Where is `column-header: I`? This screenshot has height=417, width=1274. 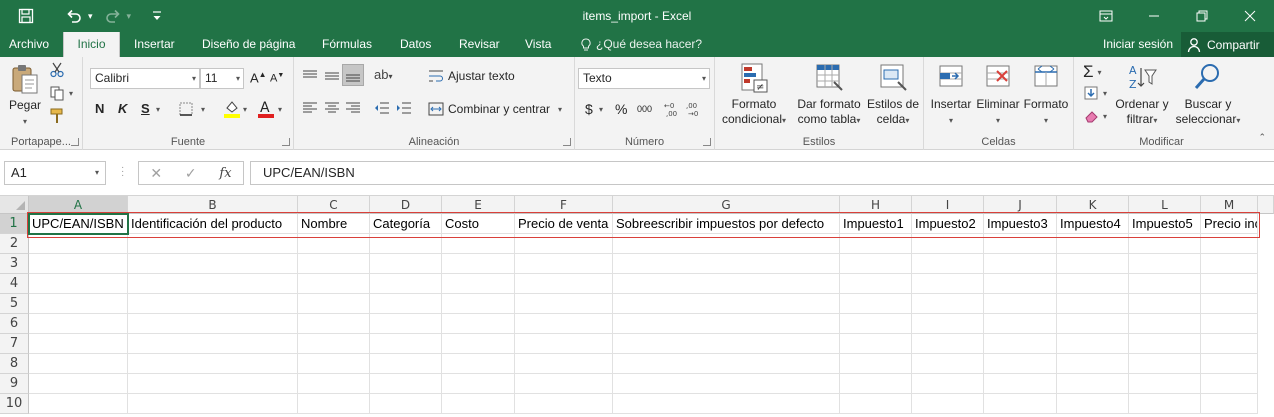 column-header: I is located at coordinates (948, 205).